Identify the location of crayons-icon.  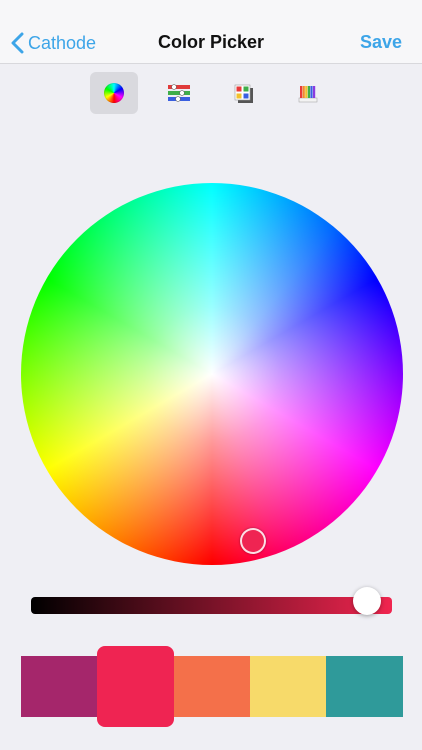
(308, 94).